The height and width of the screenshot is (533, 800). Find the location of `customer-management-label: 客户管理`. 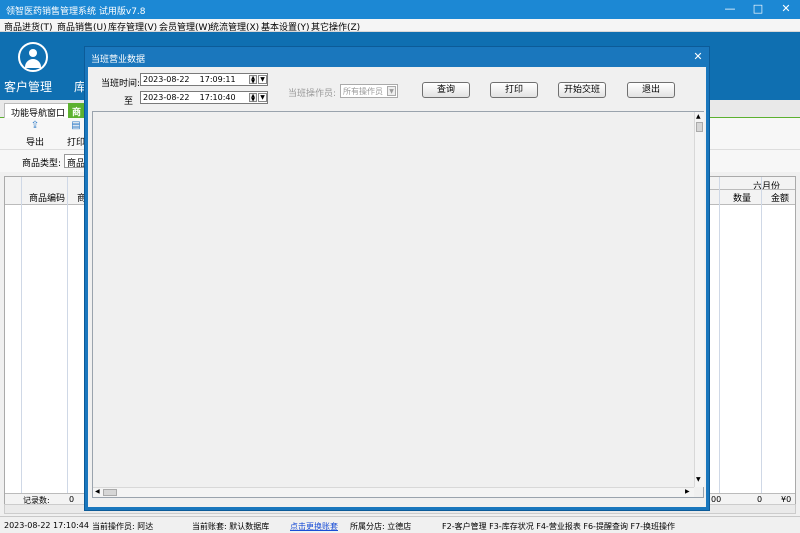

customer-management-label: 客户管理 is located at coordinates (28, 87).